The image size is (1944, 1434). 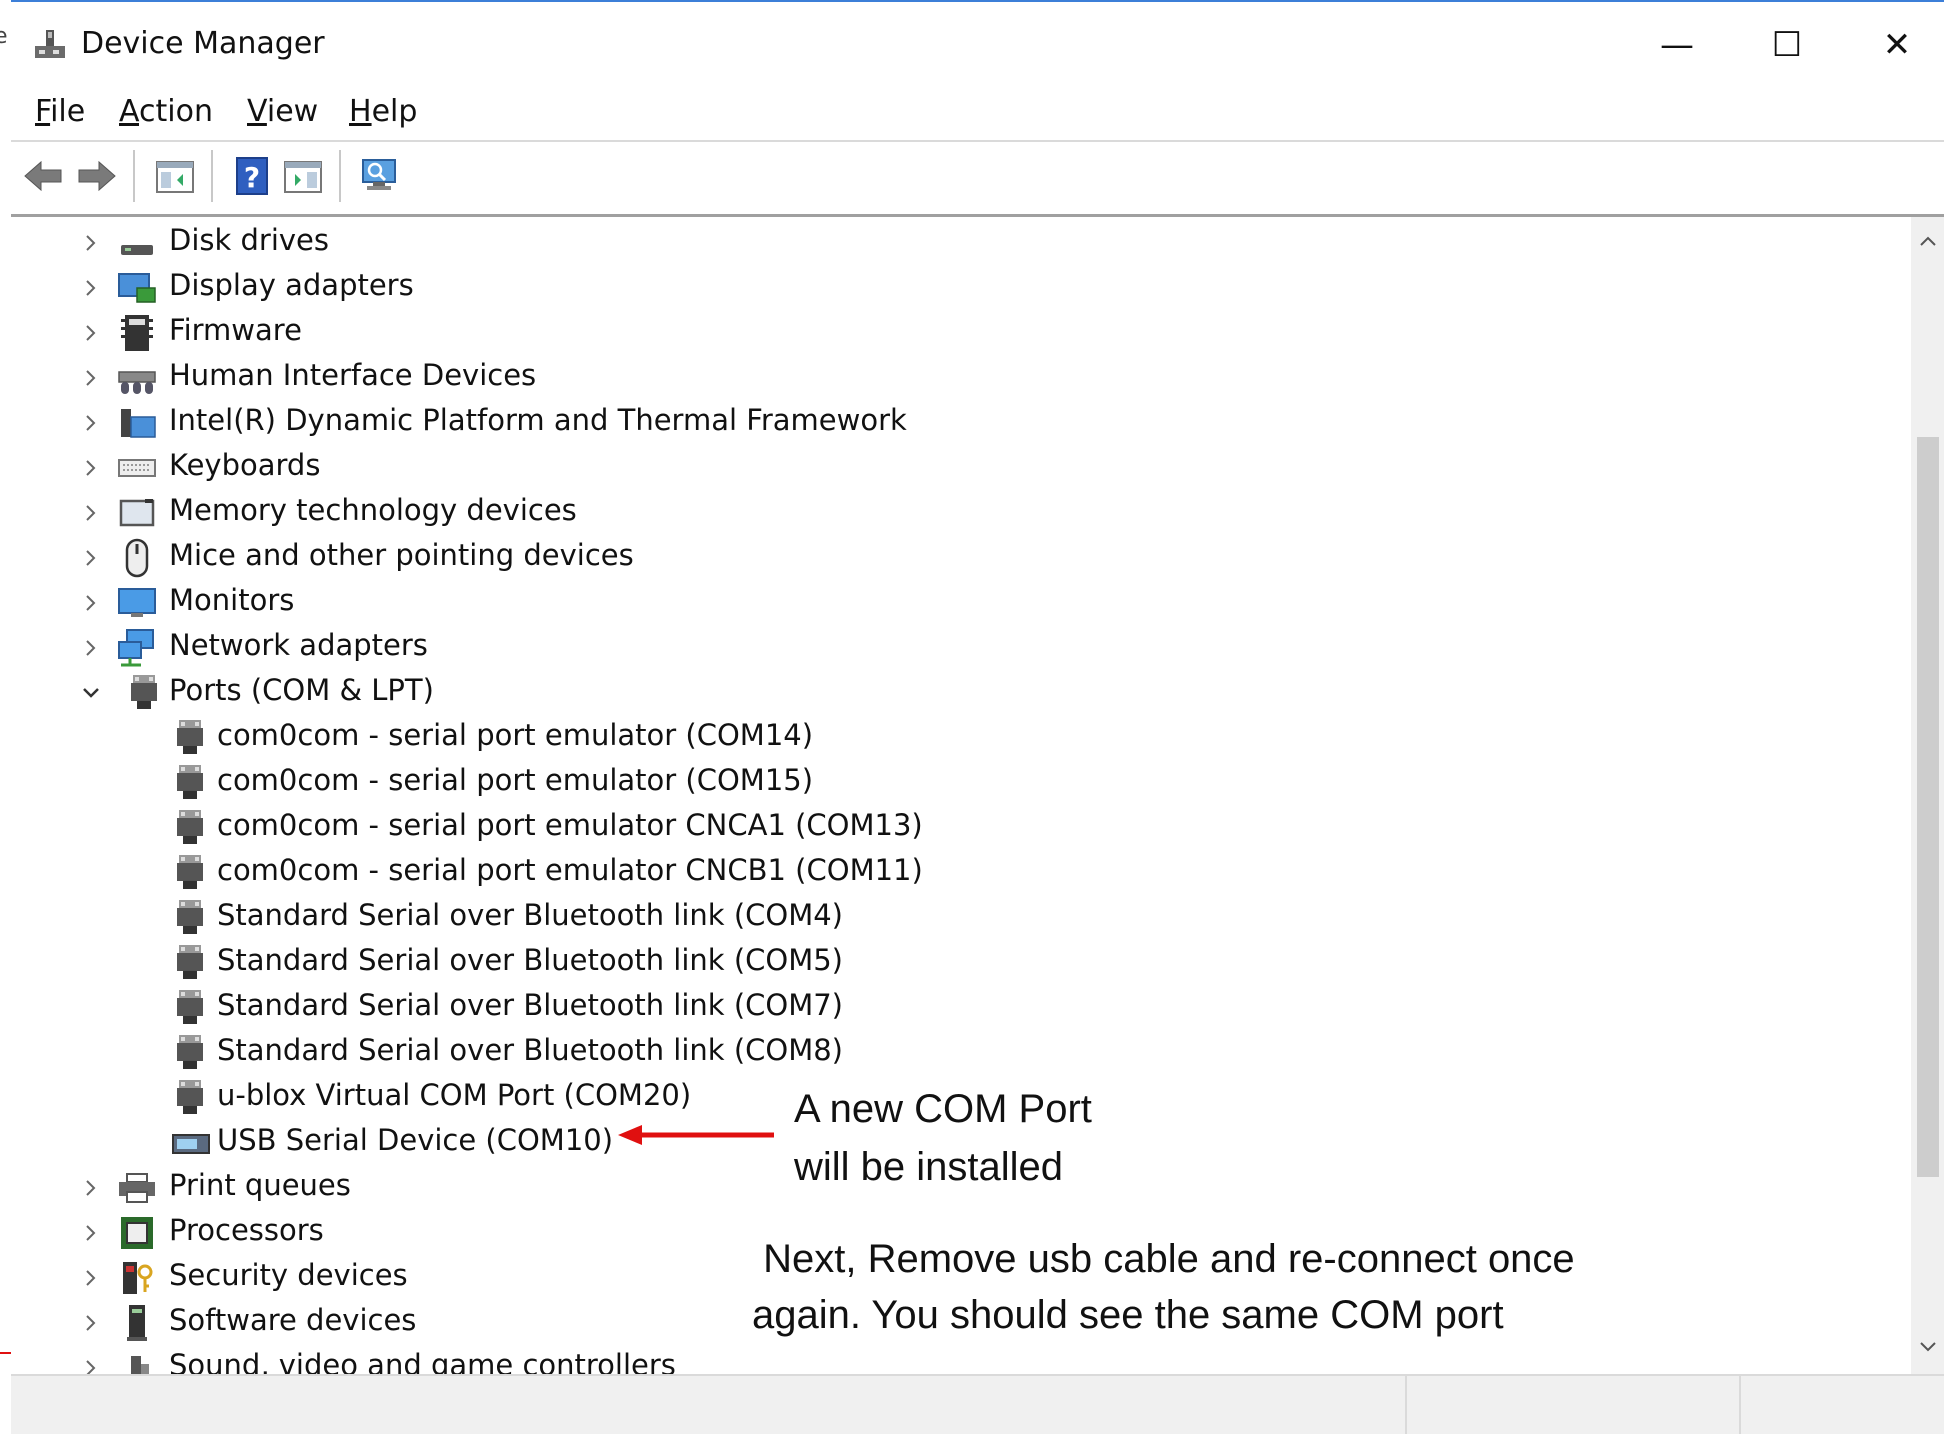 I want to click on status-bar, so click(x=977, y=1404).